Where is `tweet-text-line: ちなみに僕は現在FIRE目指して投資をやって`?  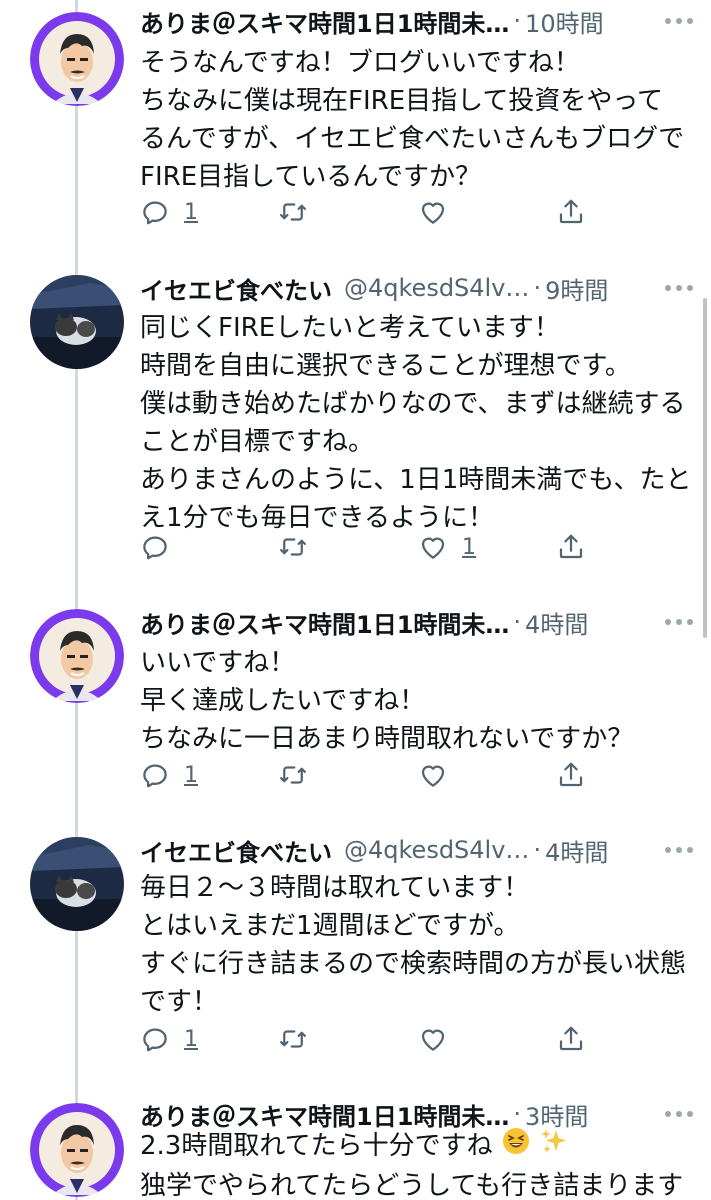
tweet-text-line: ちなみに僕は現在FIRE目指して投資をやって is located at coordinates (402, 101).